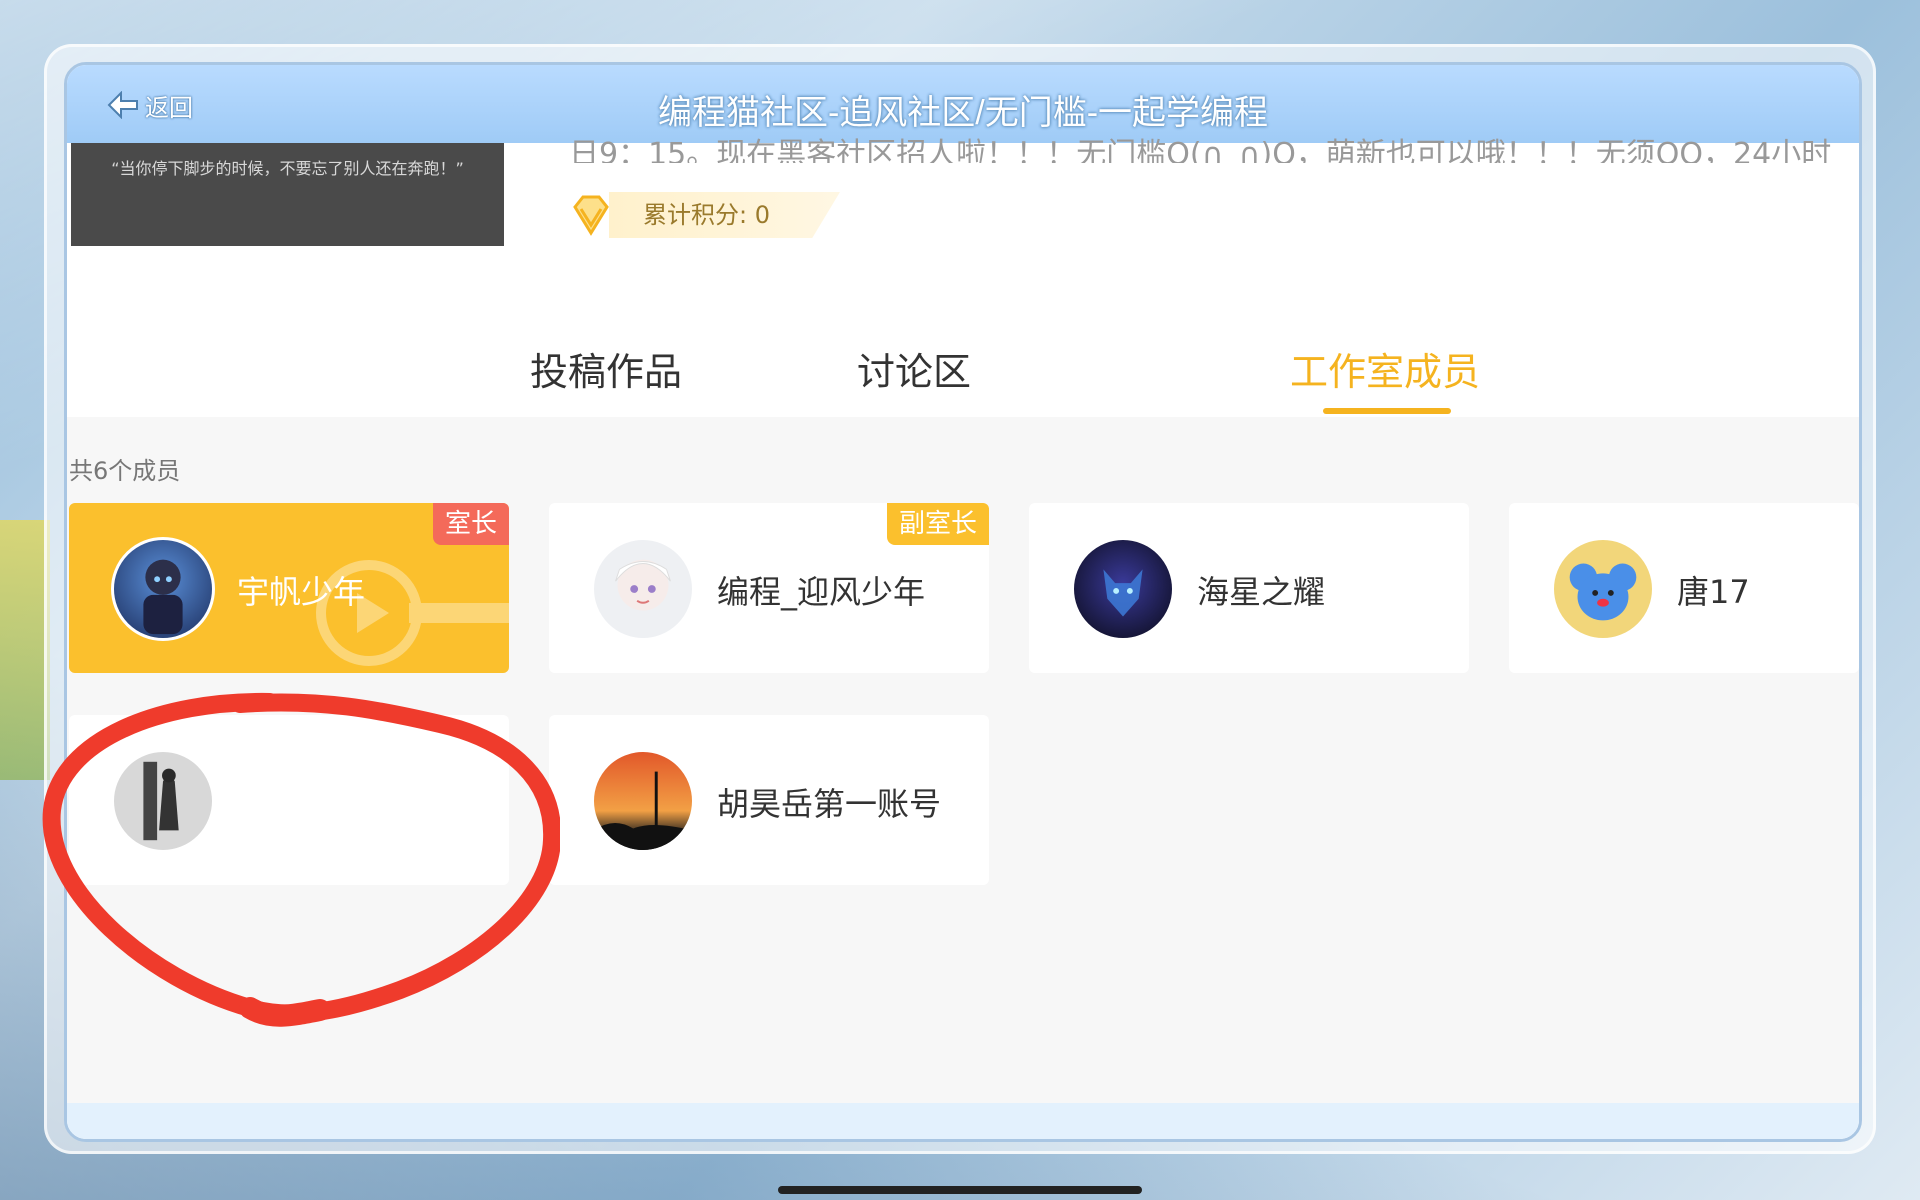 The height and width of the screenshot is (1200, 1920). What do you see at coordinates (606, 368) in the screenshot?
I see `tab-works: 投稿作品` at bounding box center [606, 368].